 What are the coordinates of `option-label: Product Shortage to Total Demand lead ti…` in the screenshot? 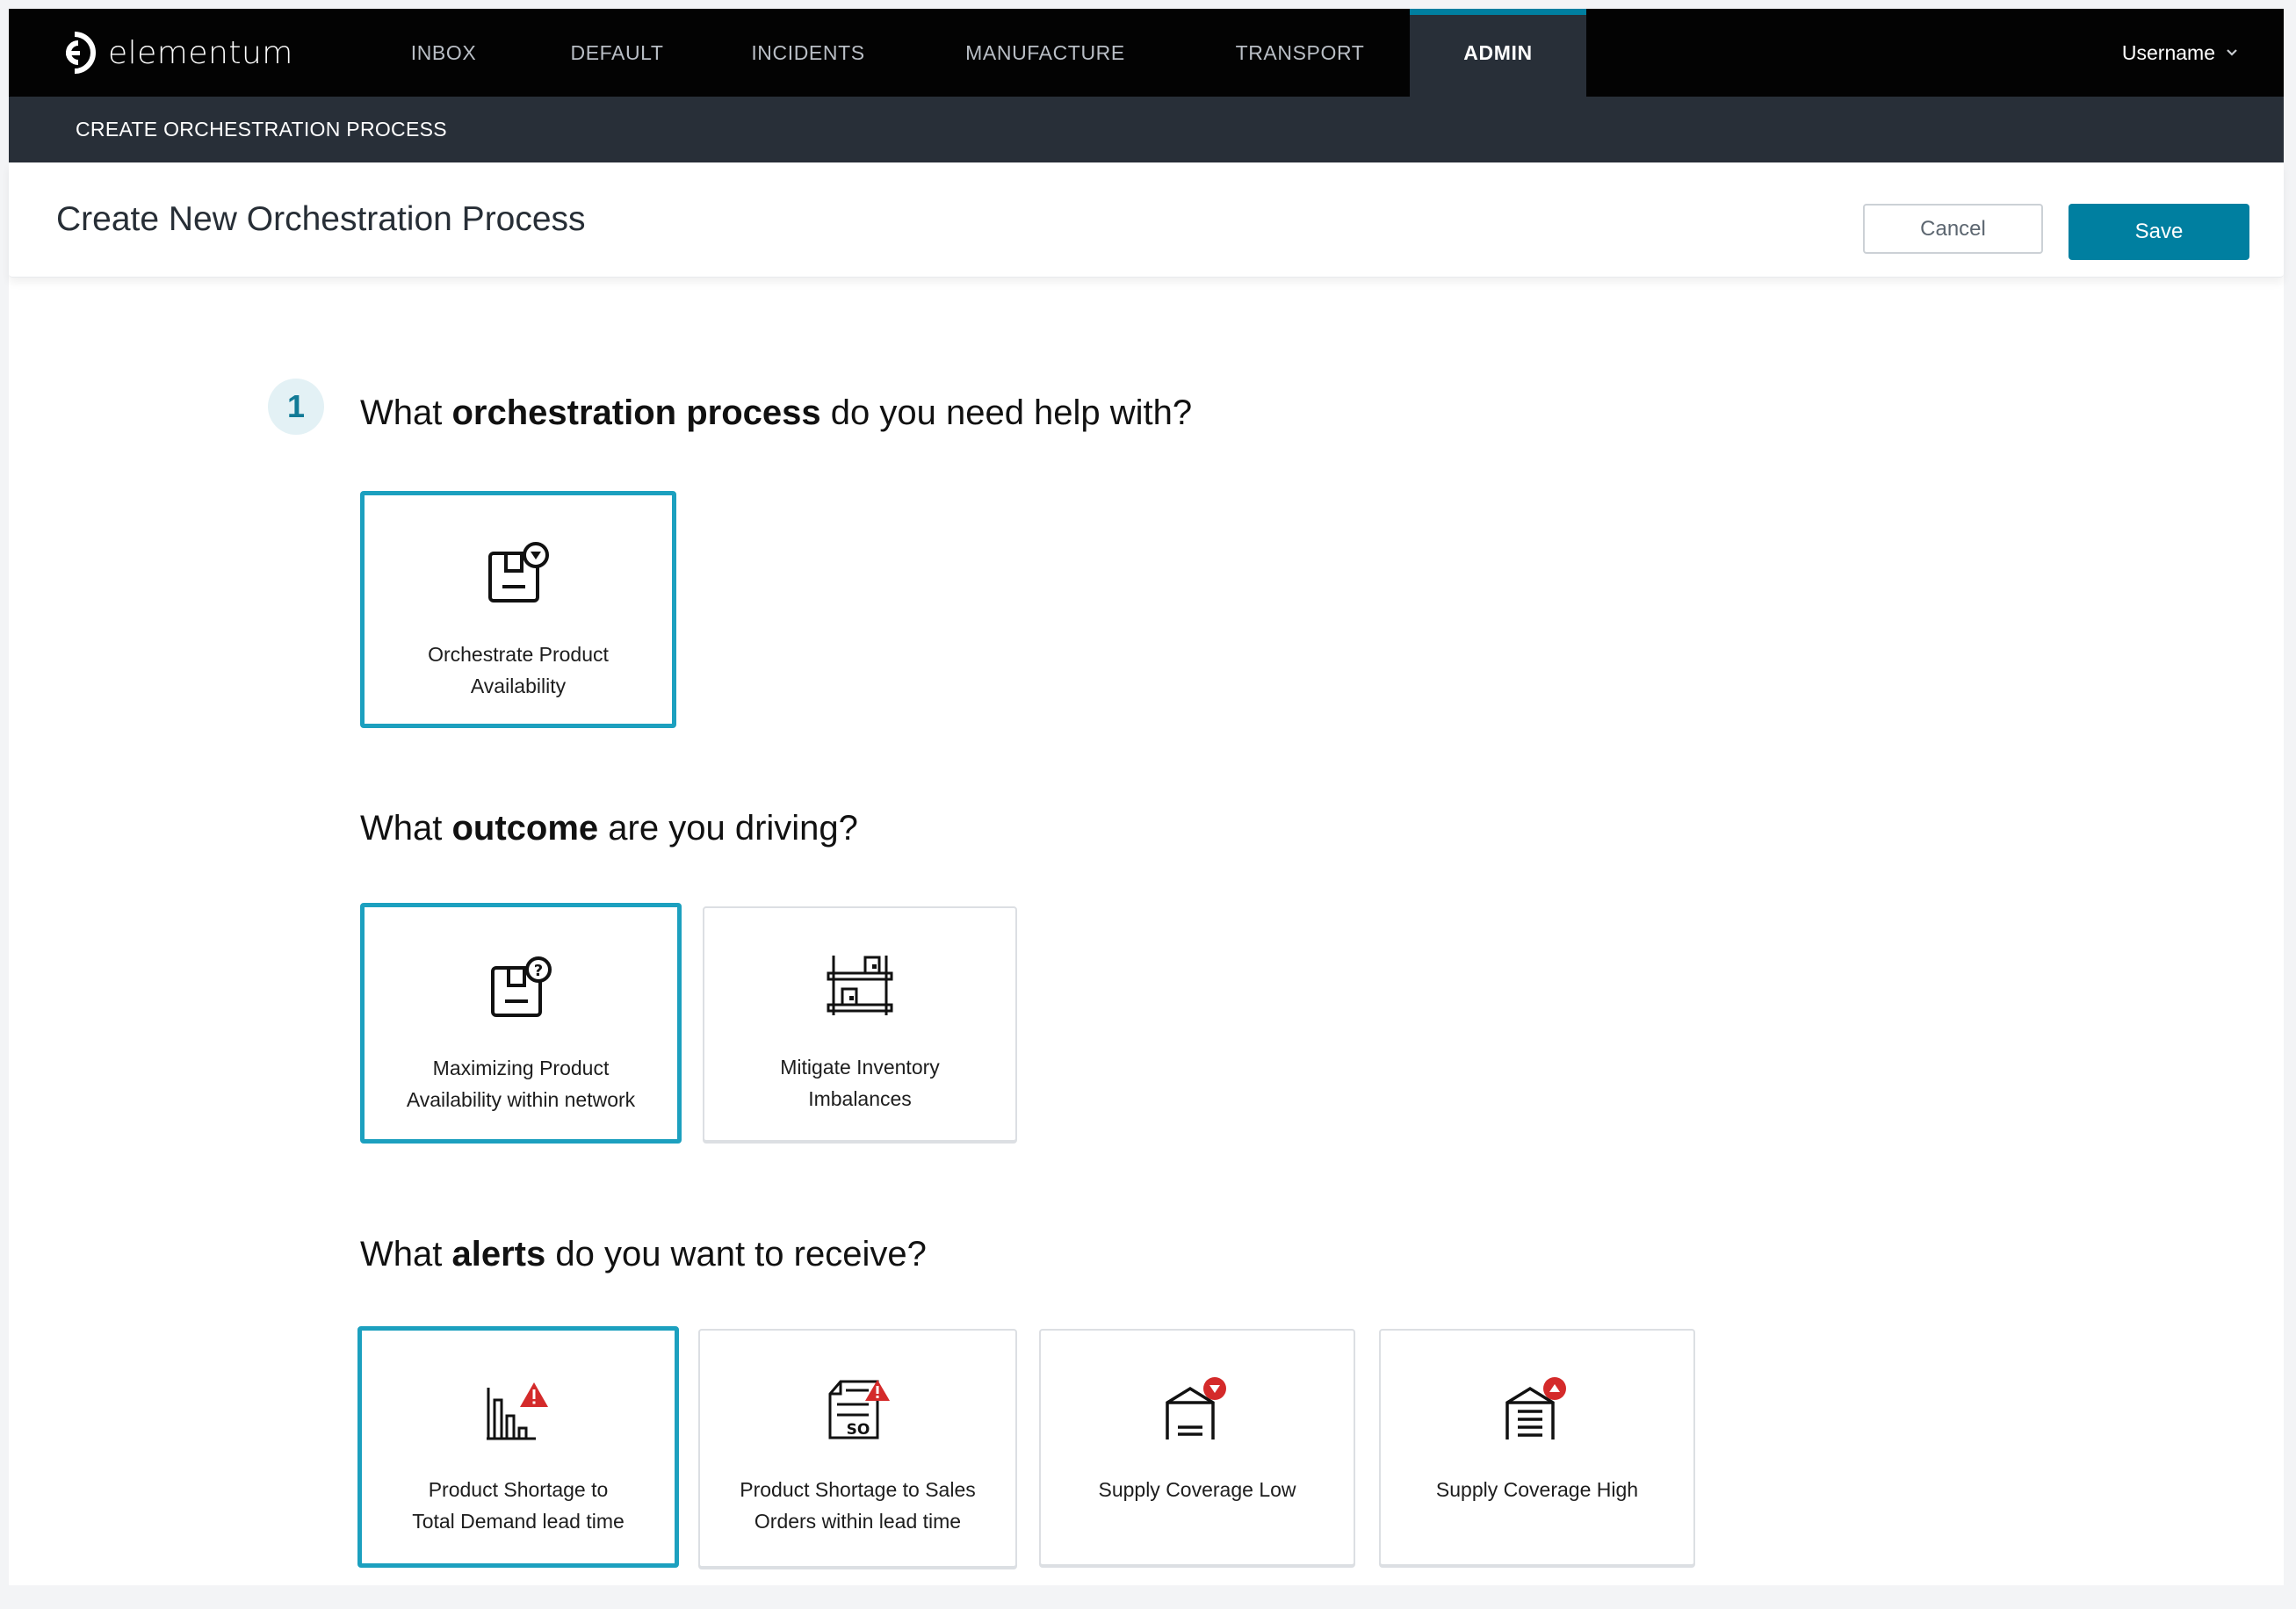 It's located at (518, 1505).